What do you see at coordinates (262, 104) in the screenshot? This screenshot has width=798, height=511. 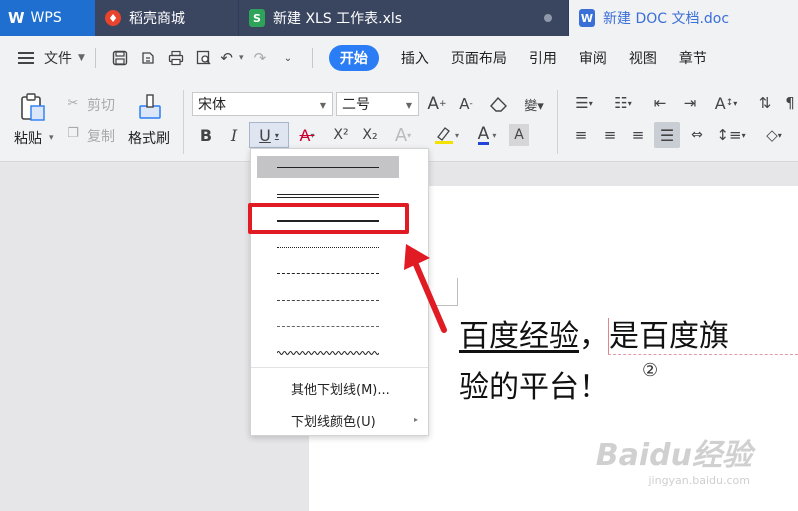 I see `font-name-select: 宋体 ▼` at bounding box center [262, 104].